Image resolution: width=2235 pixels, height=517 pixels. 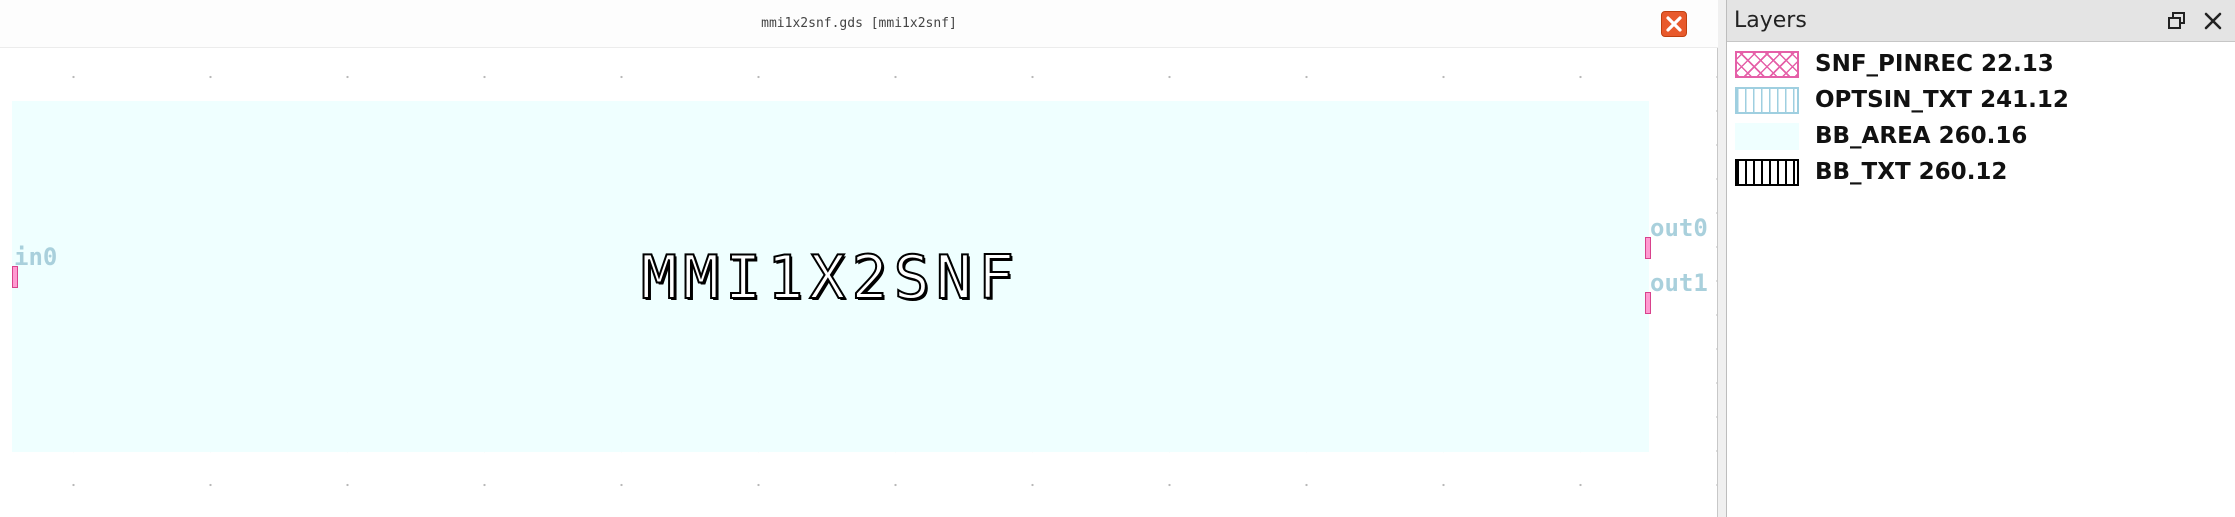 I want to click on layer-row-snf-pinrec: SNF_PINREC 22.13, so click(x=1982, y=64).